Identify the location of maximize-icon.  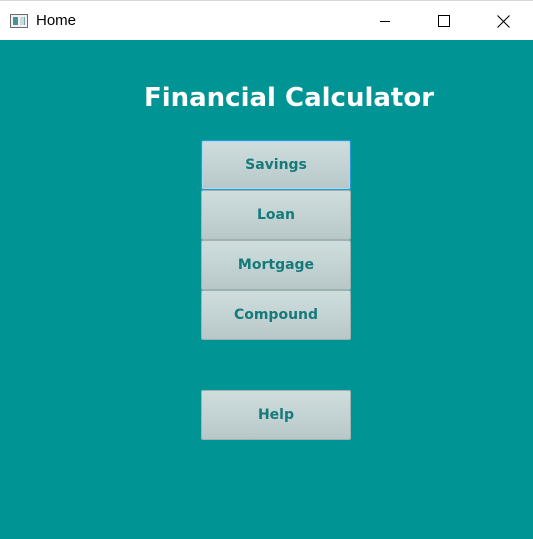
(444, 21).